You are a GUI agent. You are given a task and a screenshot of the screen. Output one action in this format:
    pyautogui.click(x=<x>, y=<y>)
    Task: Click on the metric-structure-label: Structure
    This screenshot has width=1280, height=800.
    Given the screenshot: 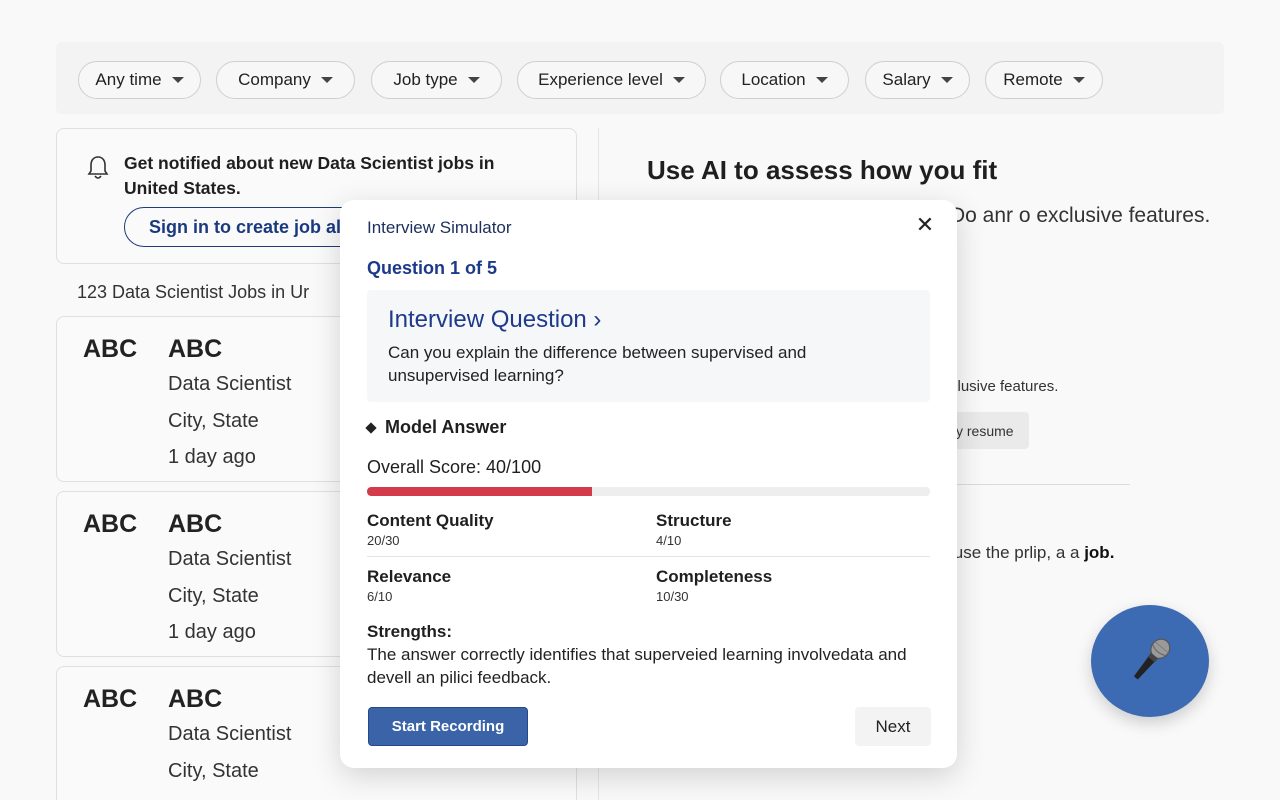 What is the action you would take?
    pyautogui.click(x=694, y=520)
    